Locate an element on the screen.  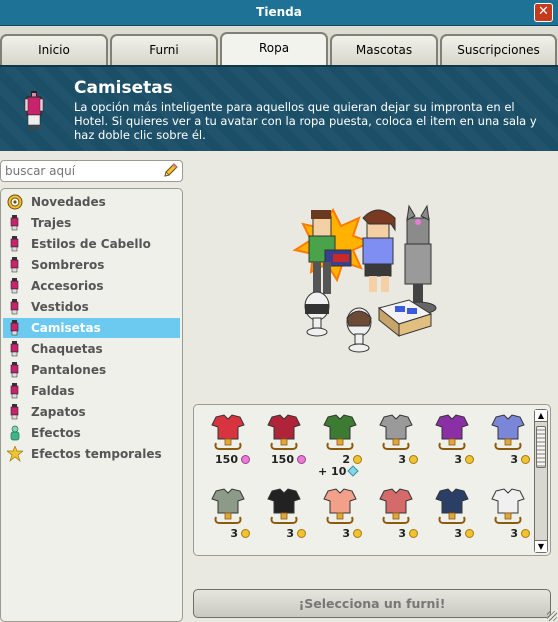
tab-ropa: Ropa is located at coordinates (274, 48).